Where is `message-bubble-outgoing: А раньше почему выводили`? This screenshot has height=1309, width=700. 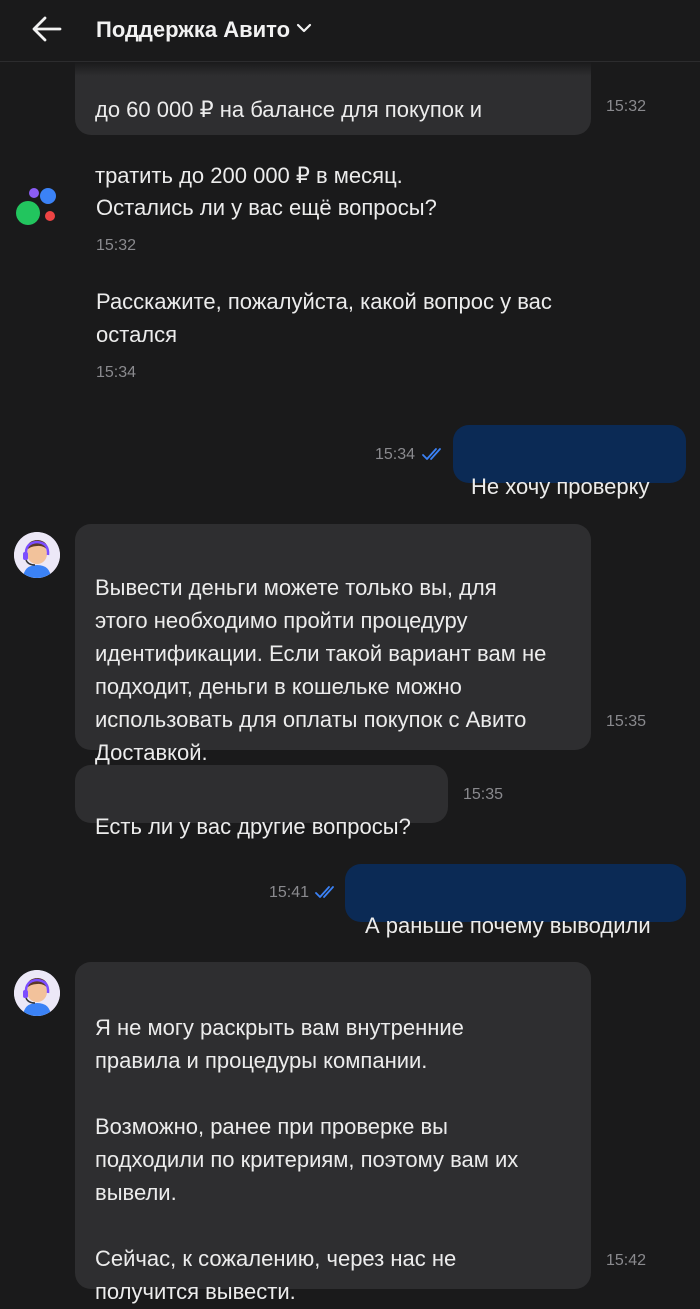
message-bubble-outgoing: А раньше почему выводили is located at coordinates (515, 901).